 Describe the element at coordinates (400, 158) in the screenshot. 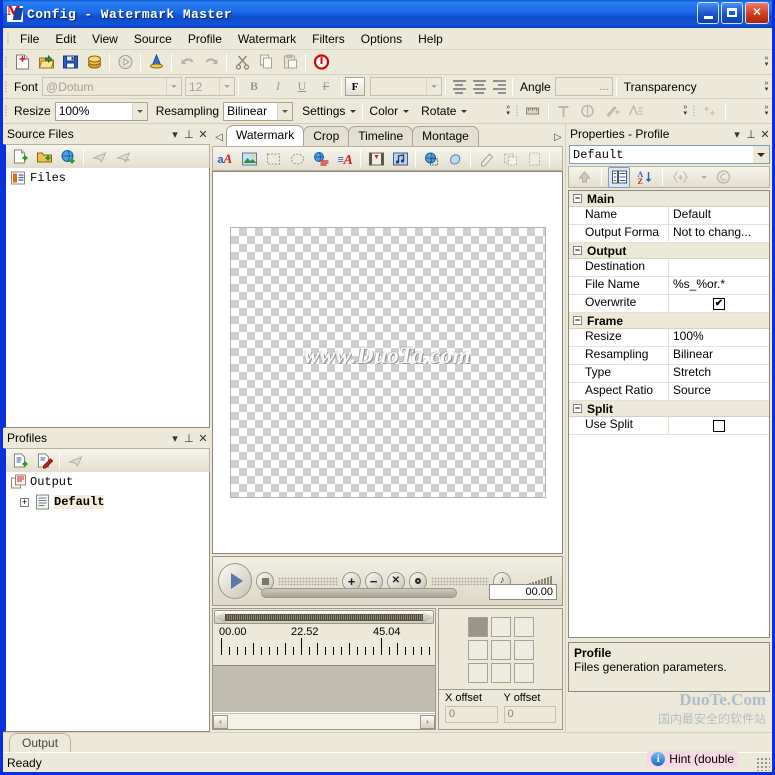

I see `audio-watermark-icon` at that location.